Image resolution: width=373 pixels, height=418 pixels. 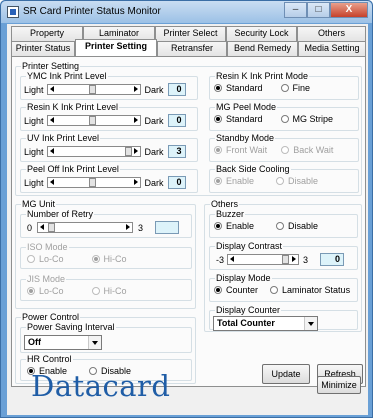 I want to click on window-title: SR Card Printer Status Monitor, so click(x=92, y=11).